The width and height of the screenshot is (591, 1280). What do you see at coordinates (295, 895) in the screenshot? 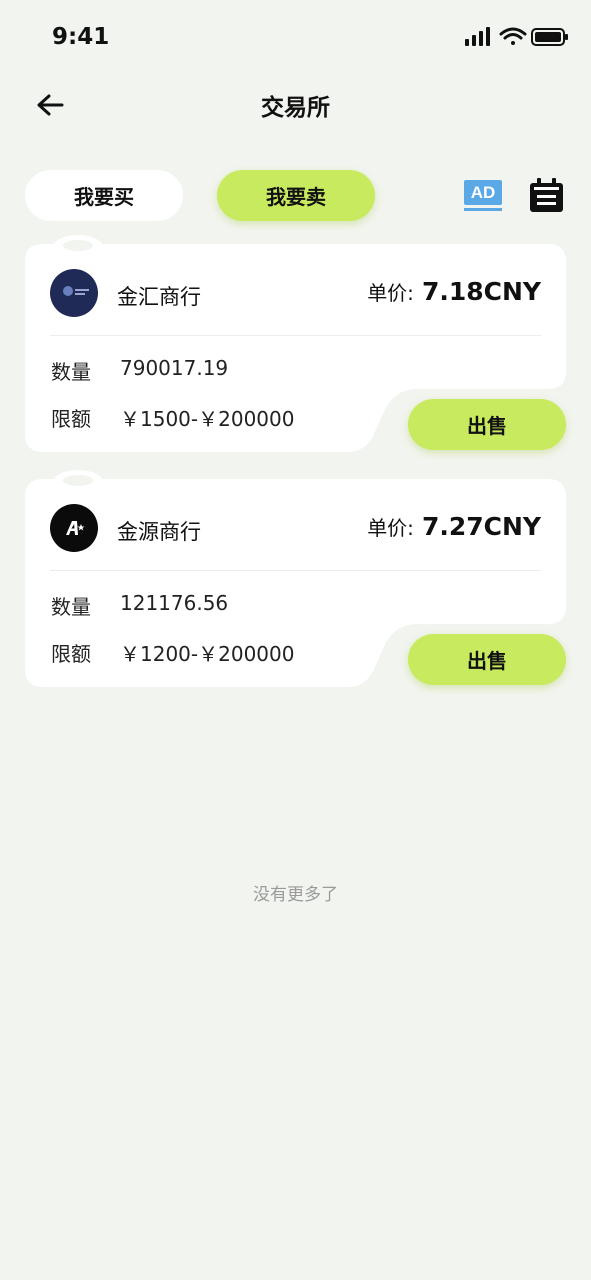
I see `no-more-text: 没有更多了` at bounding box center [295, 895].